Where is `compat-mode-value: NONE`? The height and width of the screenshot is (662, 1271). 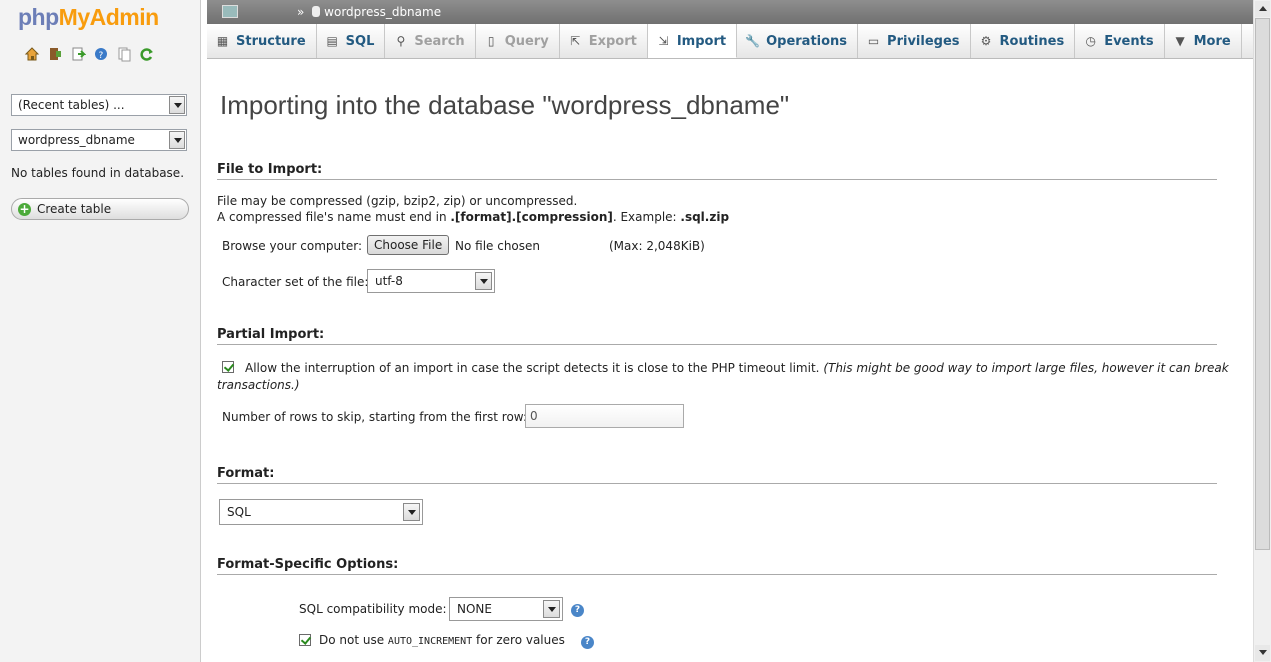 compat-mode-value: NONE is located at coordinates (474, 609).